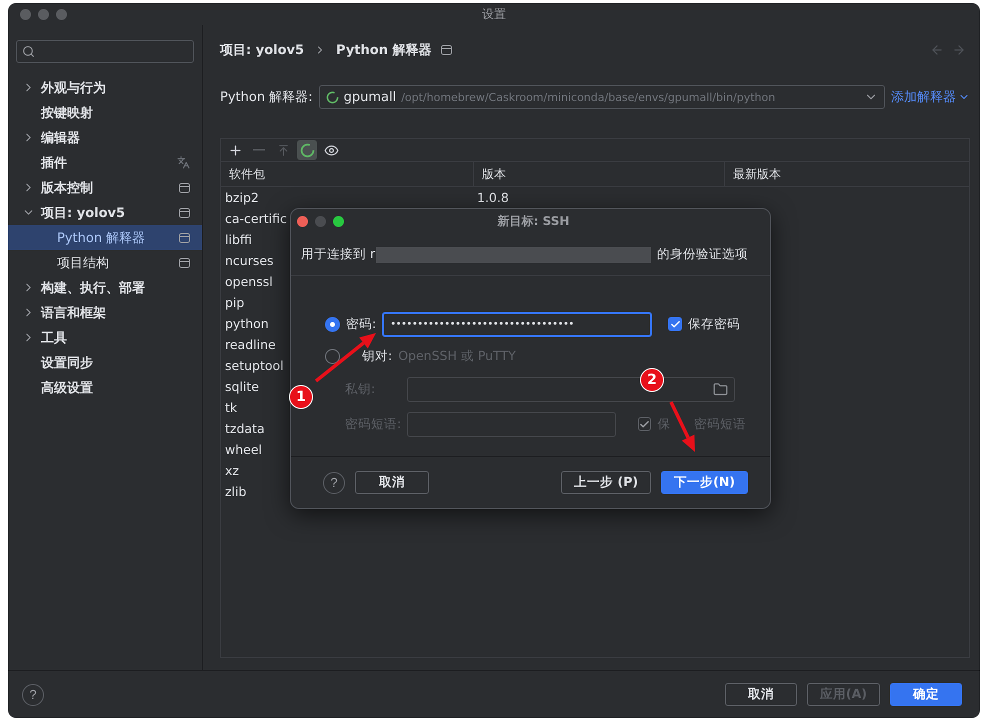 This screenshot has height=723, width=991. Describe the element at coordinates (446, 50) in the screenshot. I see `window-icon` at that location.